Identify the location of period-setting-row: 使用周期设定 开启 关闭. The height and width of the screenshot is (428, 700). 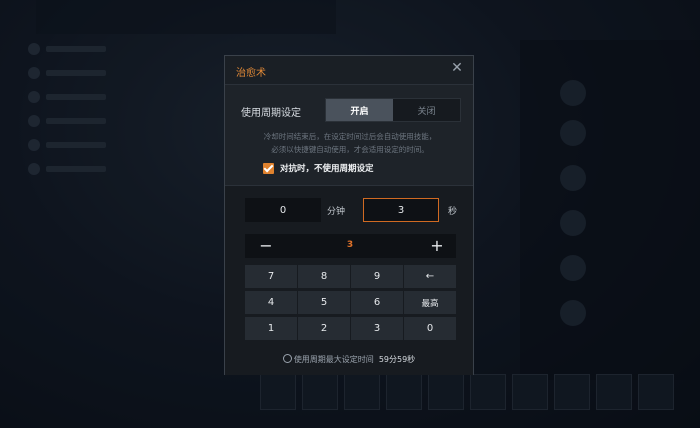
(351, 110).